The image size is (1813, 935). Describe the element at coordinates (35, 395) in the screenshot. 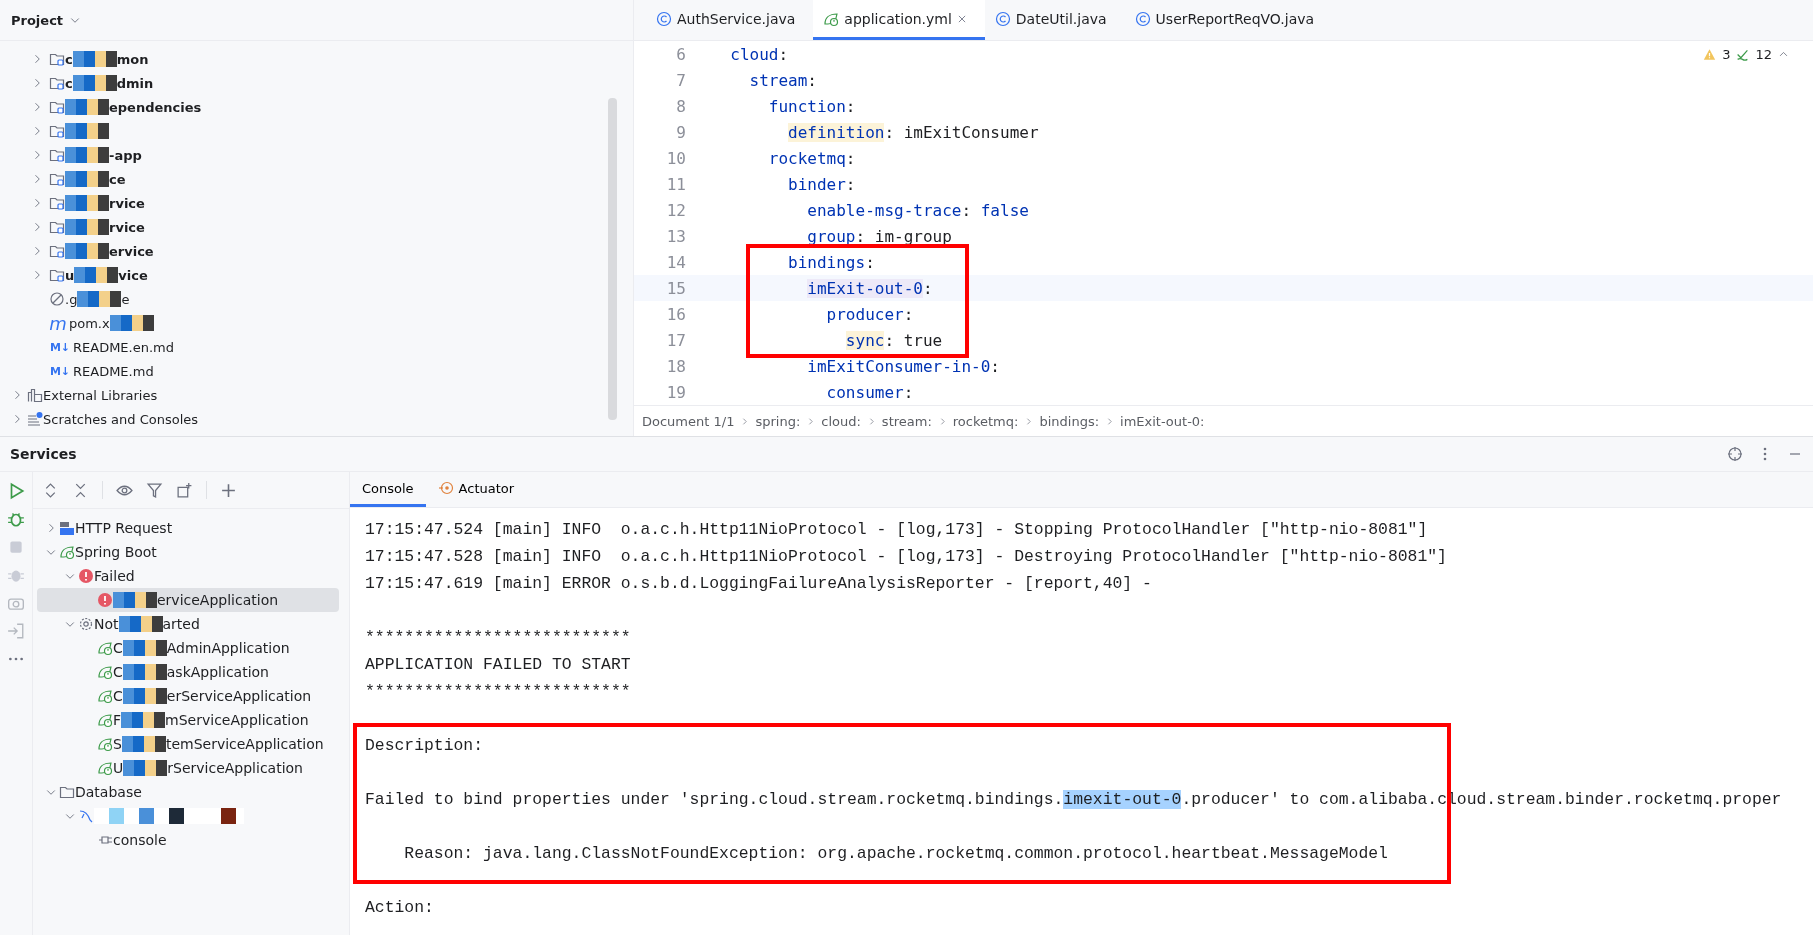

I see `library-icon` at that location.